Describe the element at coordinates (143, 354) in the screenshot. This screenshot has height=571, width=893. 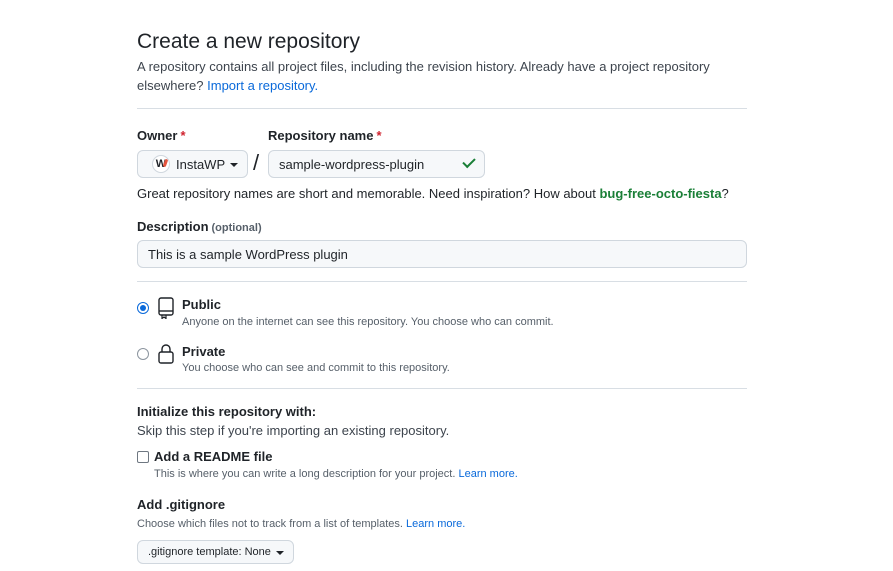
I see `visibility-private-radio` at that location.